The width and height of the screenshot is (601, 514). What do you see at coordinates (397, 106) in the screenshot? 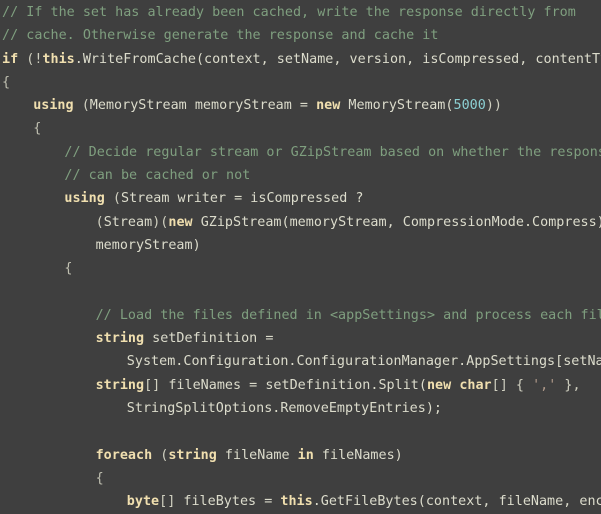
I see `token-id: MemoryStream(` at bounding box center [397, 106].